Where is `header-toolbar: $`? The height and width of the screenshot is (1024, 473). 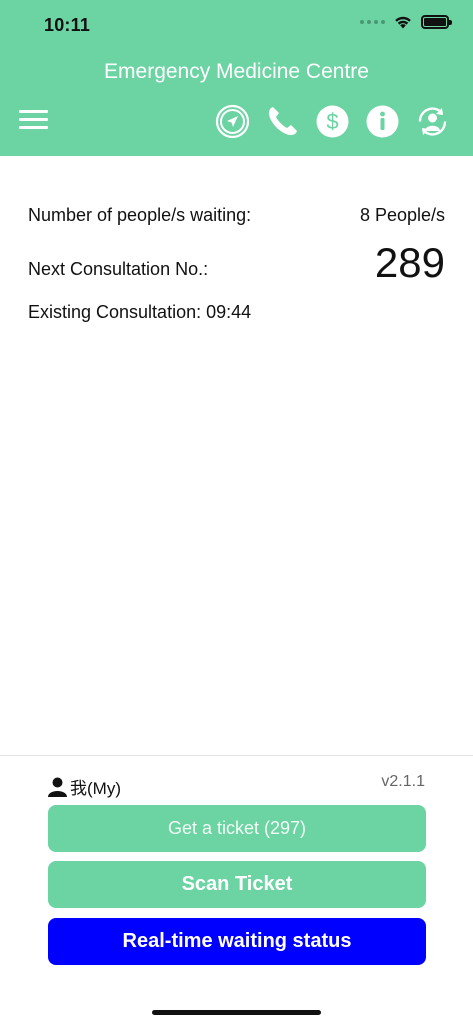 header-toolbar: $ is located at coordinates (332, 121).